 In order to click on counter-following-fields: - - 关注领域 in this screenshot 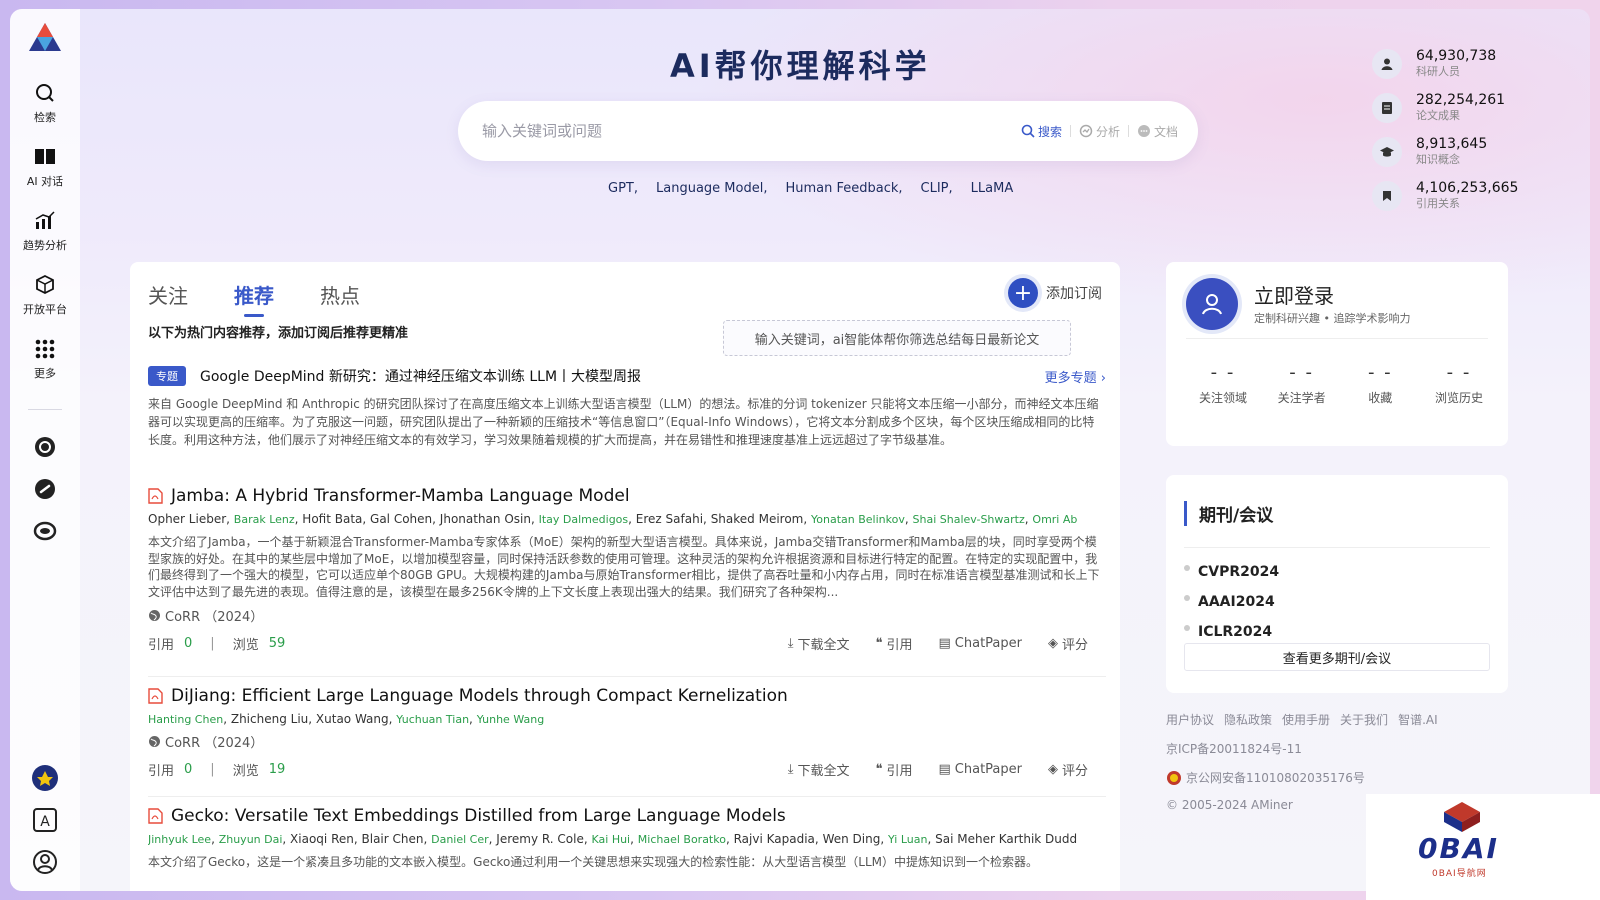, I will do `click(1223, 384)`.